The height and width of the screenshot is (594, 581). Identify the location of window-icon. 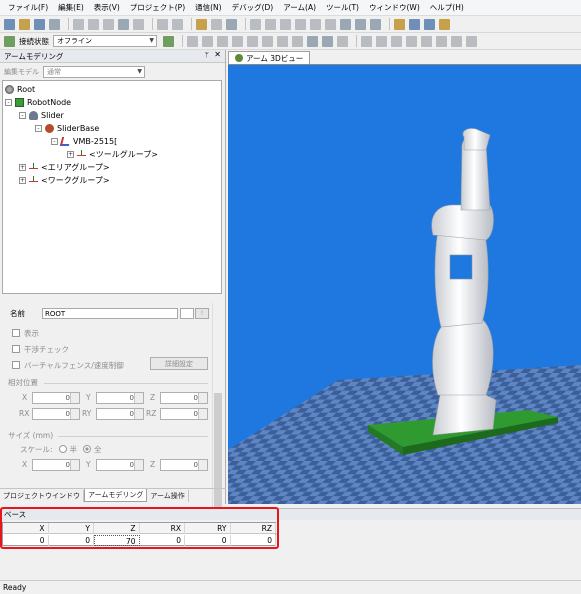
(399, 24).